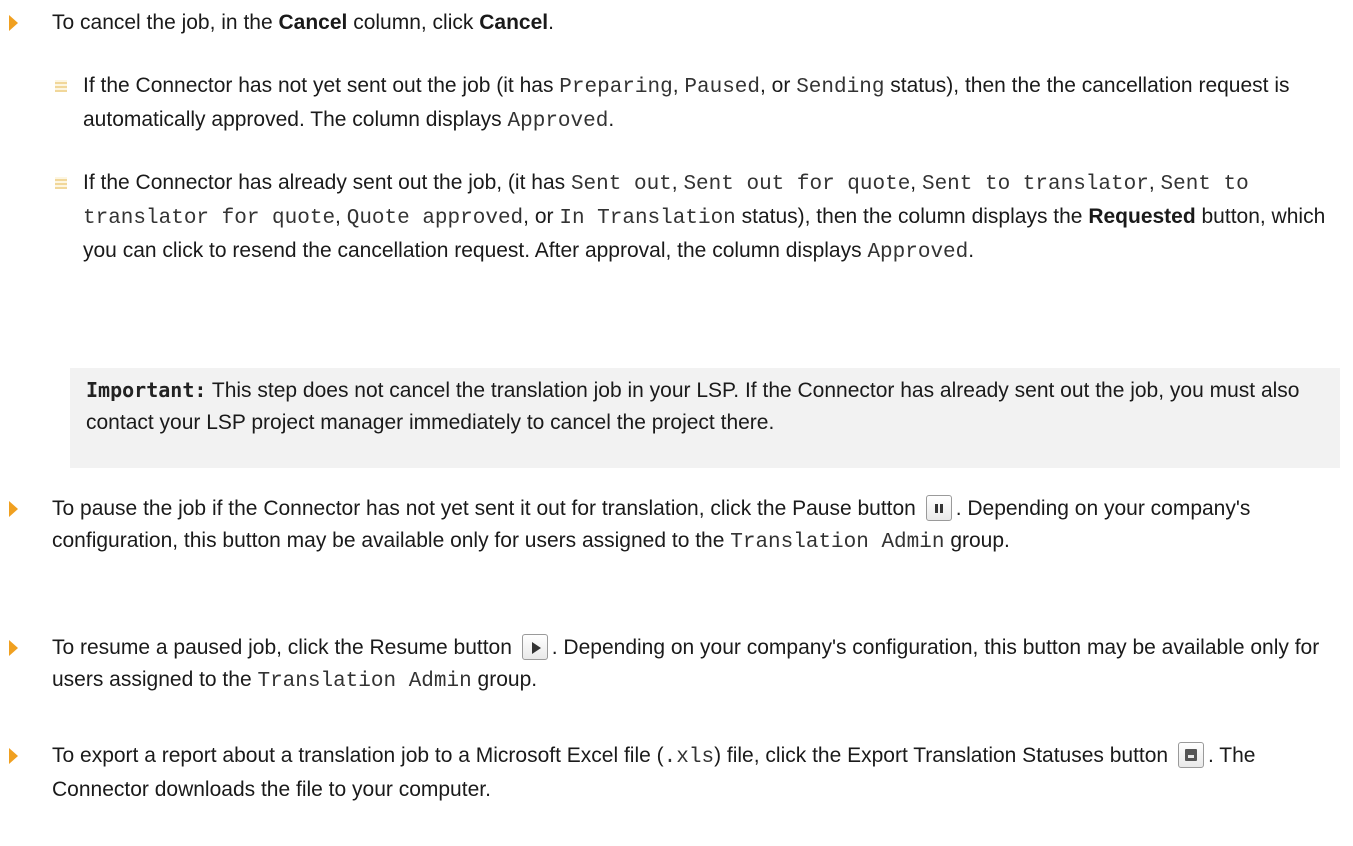  What do you see at coordinates (165, 22) in the screenshot?
I see `text: To cancel the job, in the` at bounding box center [165, 22].